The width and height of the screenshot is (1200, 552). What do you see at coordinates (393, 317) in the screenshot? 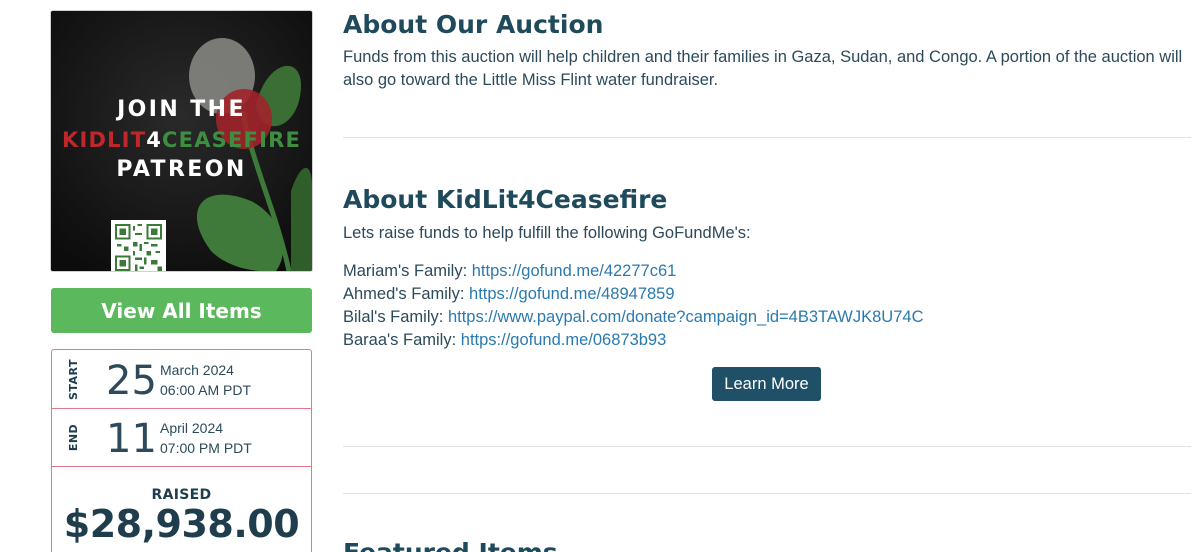
I see `family-label: Bilal's Family:` at bounding box center [393, 317].